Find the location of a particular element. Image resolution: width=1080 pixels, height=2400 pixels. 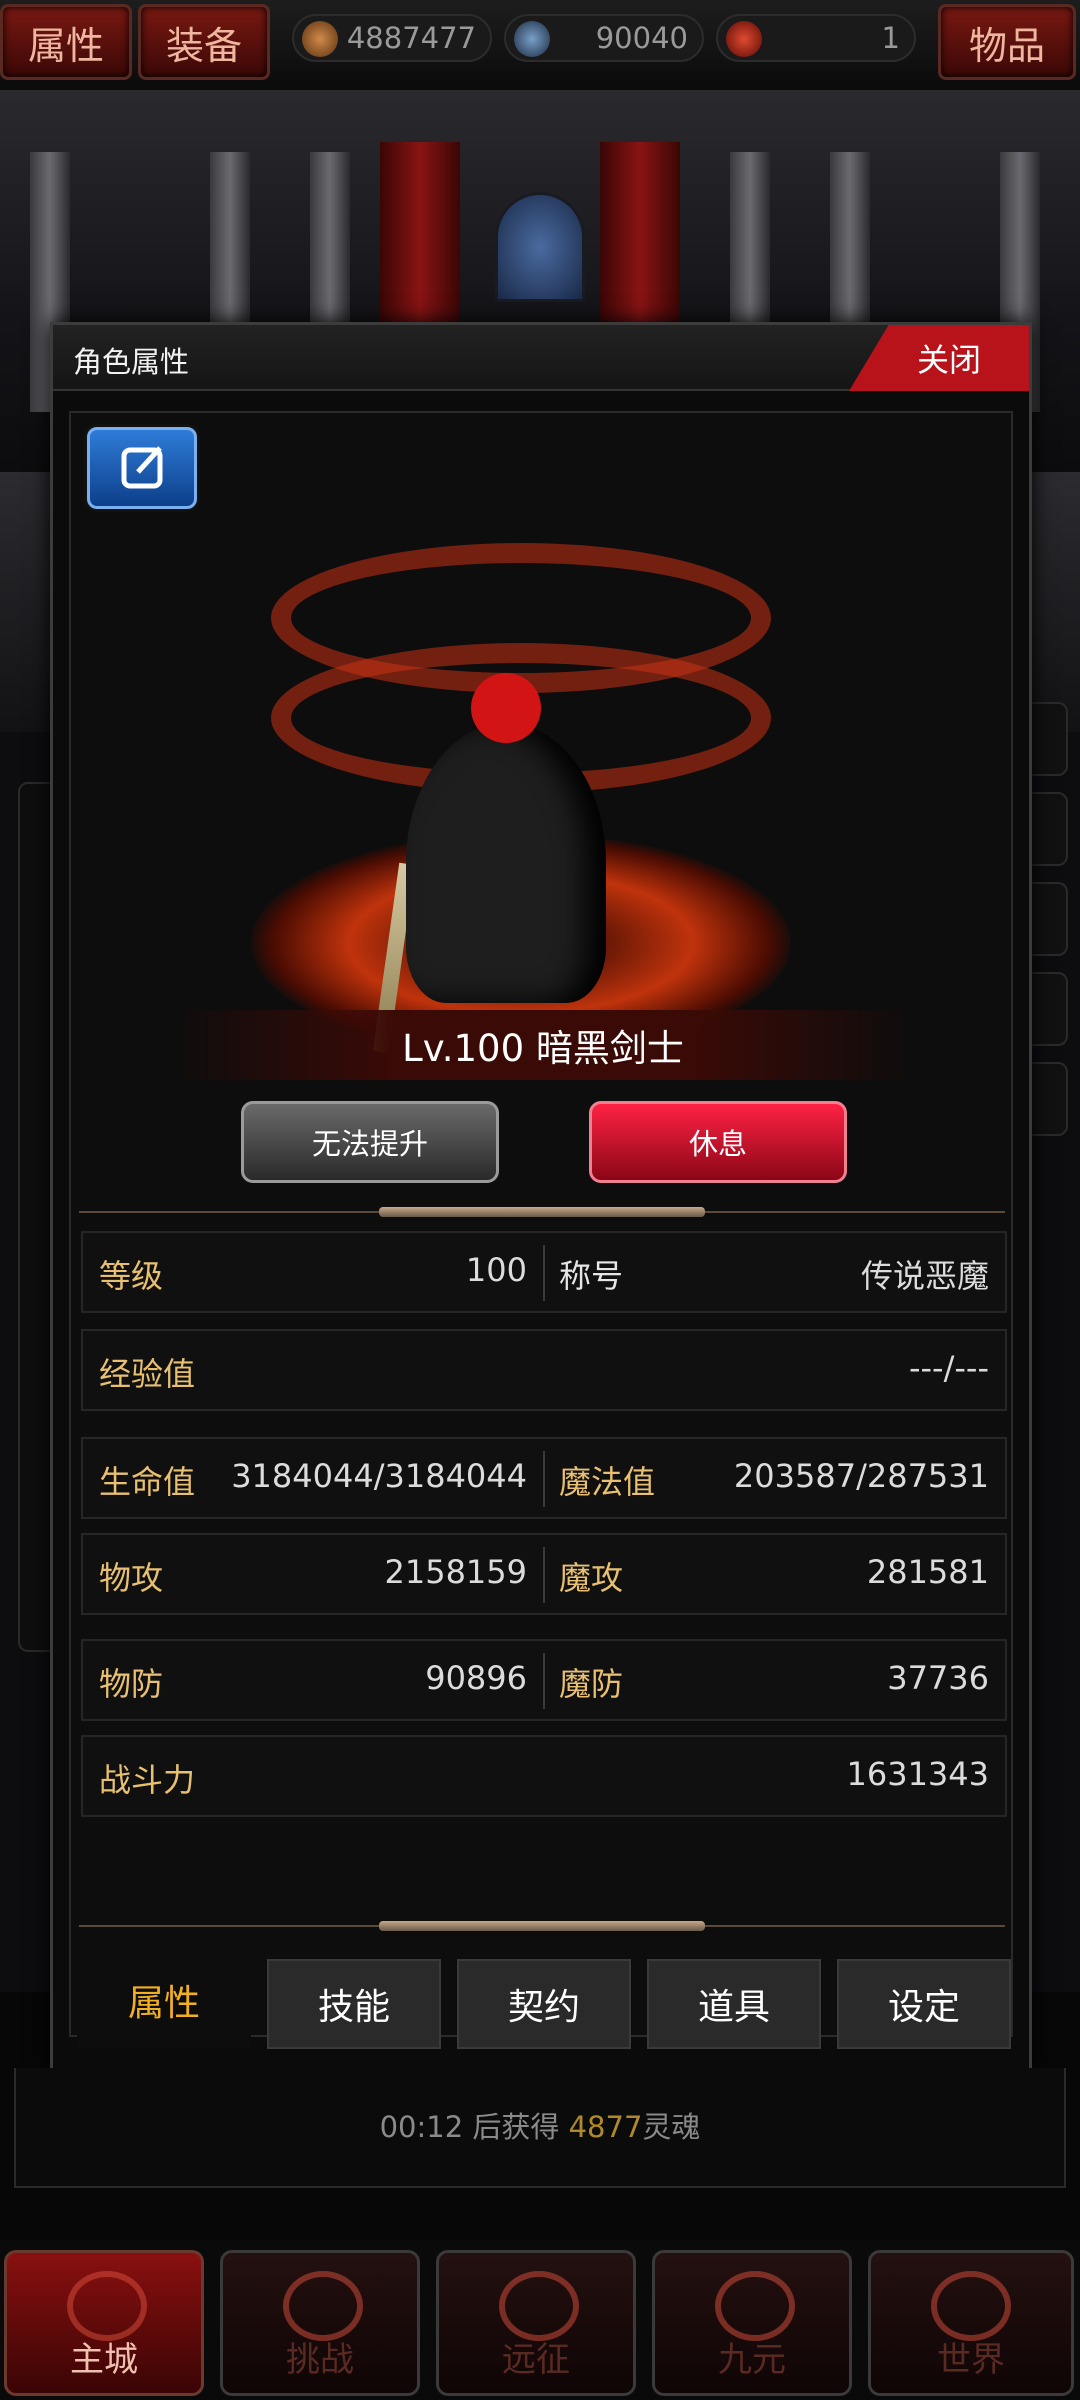

nav-nine-realms: 九元 is located at coordinates (752, 2323).